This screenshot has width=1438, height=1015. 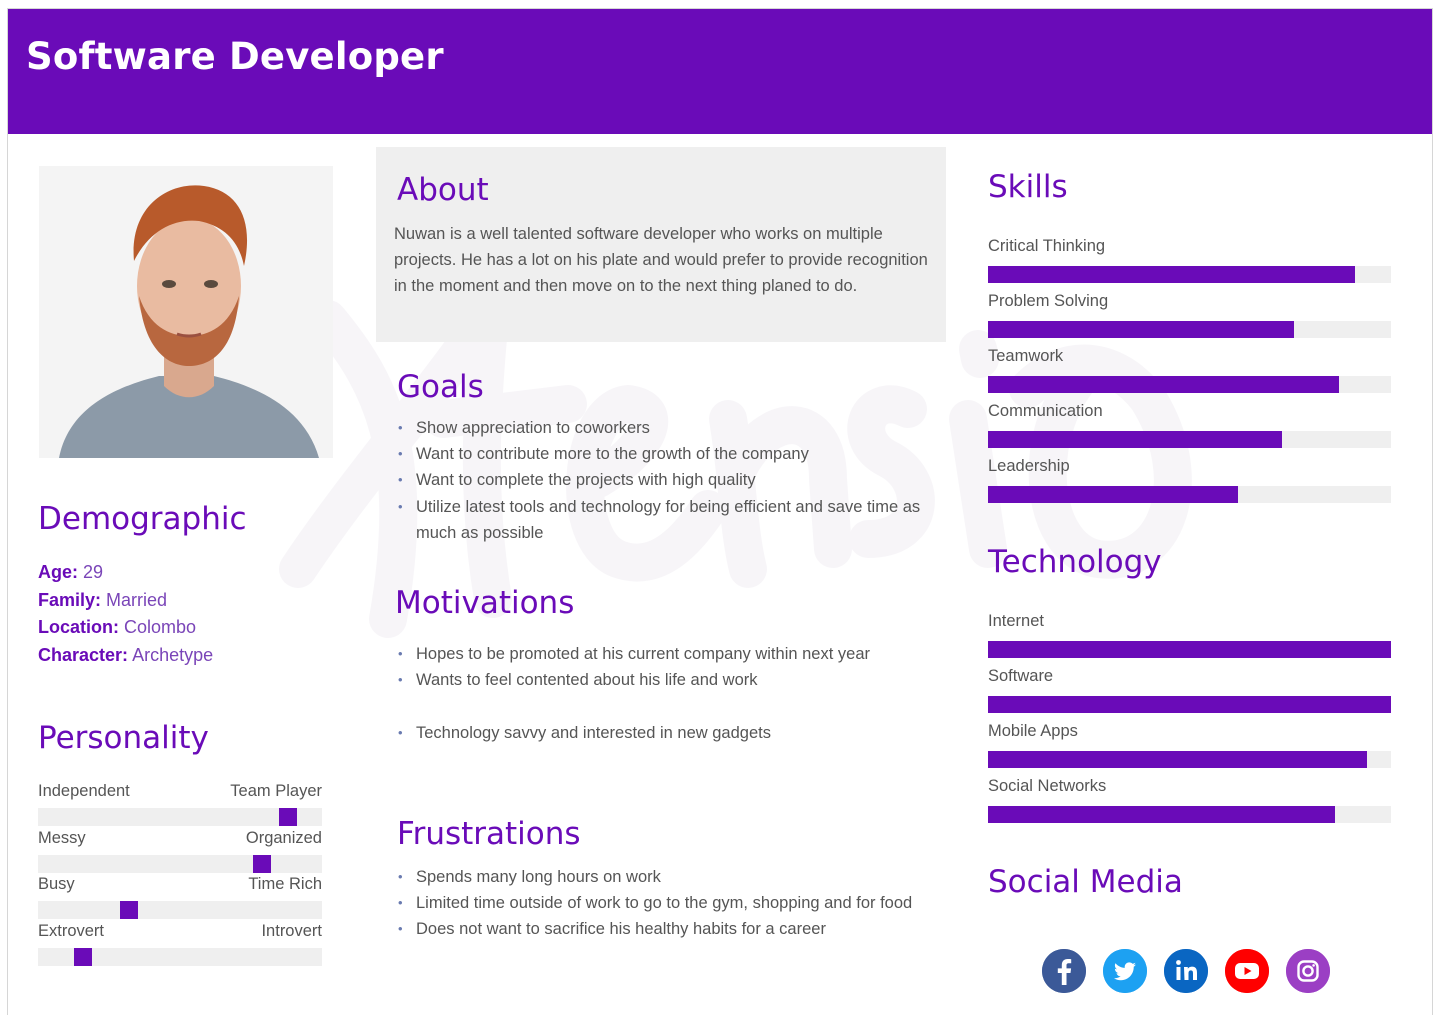 I want to click on bar-label: Mobile Apps, so click(x=1033, y=731).